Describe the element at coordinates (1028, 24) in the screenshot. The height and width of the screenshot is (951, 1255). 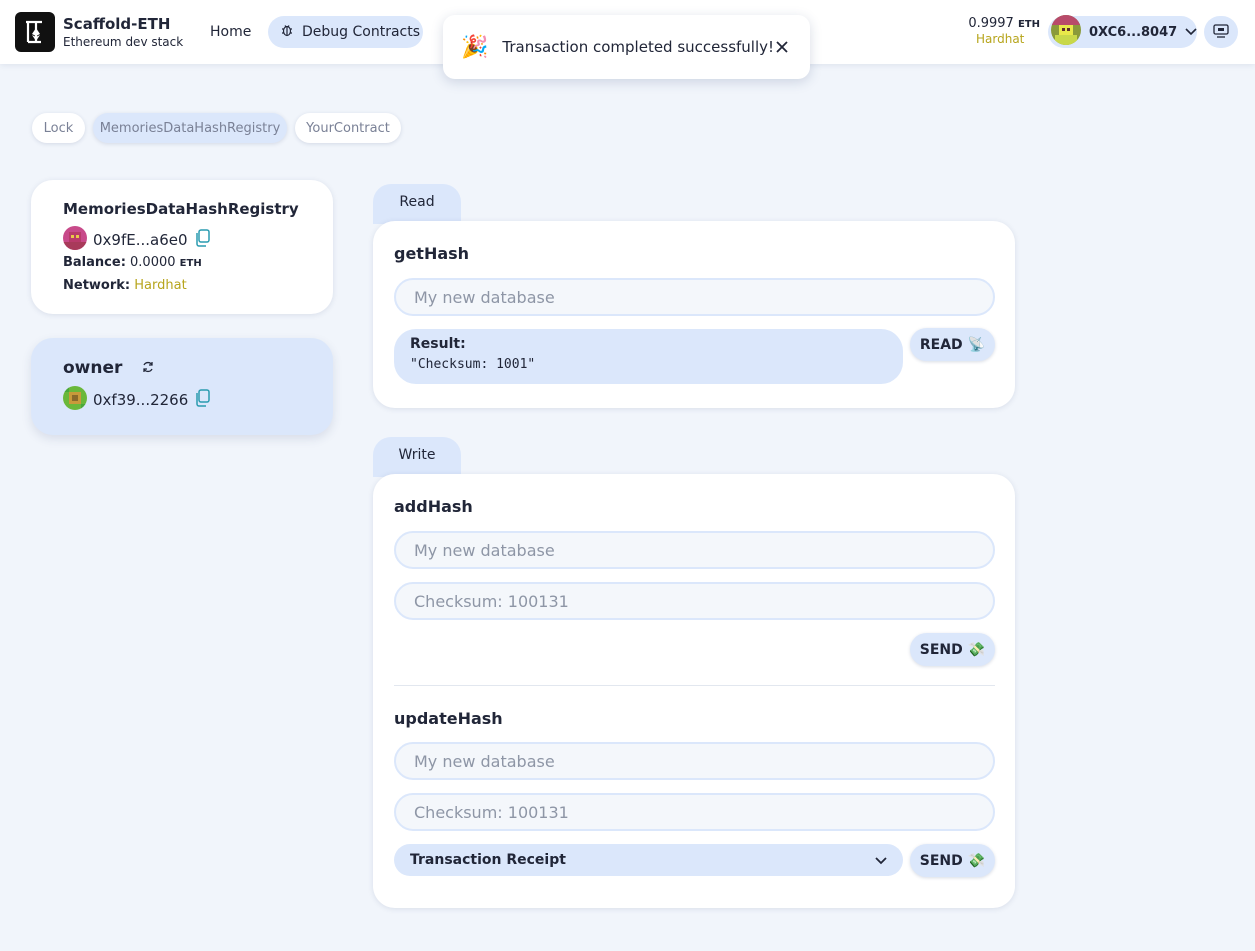
I see `wallet-balance-unit: ETH` at that location.